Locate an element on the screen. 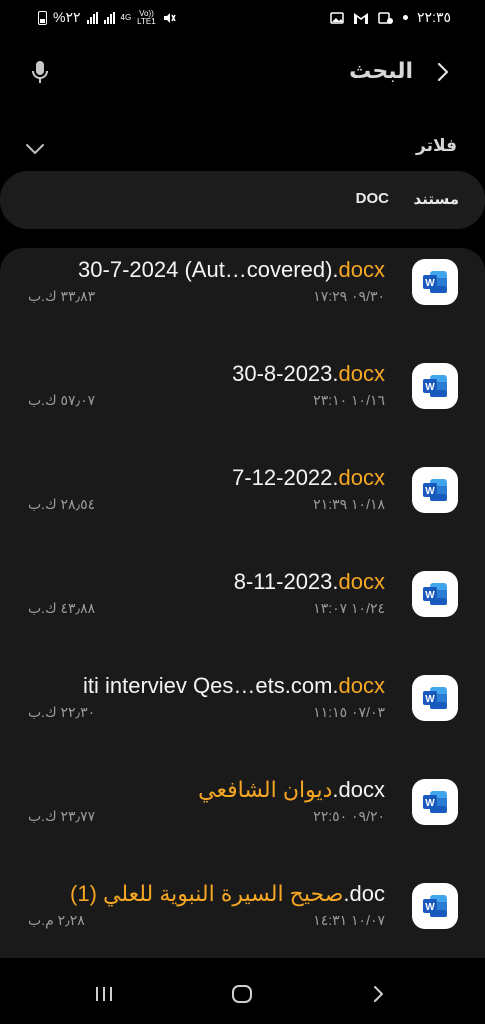  file-name: 7-12-2022.docx is located at coordinates (308, 478).